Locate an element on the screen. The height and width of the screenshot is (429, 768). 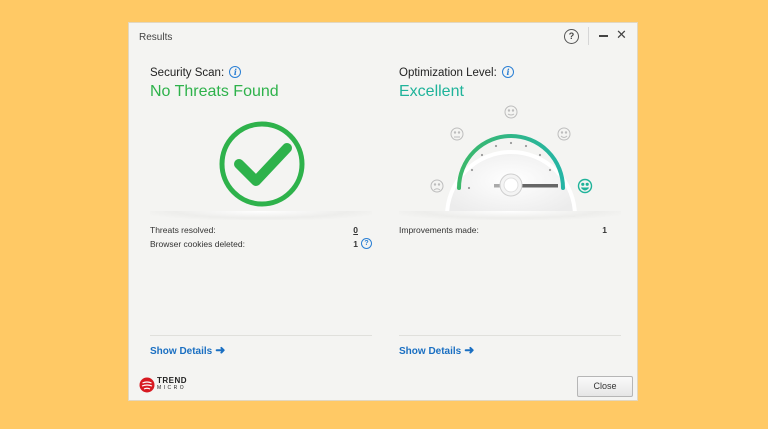
security-scan-heading: Security Scan: i is located at coordinates (196, 72).